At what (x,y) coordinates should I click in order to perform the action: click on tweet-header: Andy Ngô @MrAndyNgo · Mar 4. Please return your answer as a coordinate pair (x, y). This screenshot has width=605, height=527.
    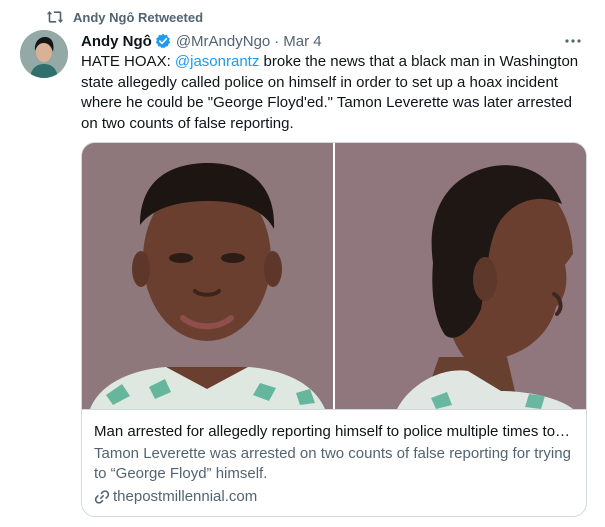
    Looking at the image, I should click on (333, 41).